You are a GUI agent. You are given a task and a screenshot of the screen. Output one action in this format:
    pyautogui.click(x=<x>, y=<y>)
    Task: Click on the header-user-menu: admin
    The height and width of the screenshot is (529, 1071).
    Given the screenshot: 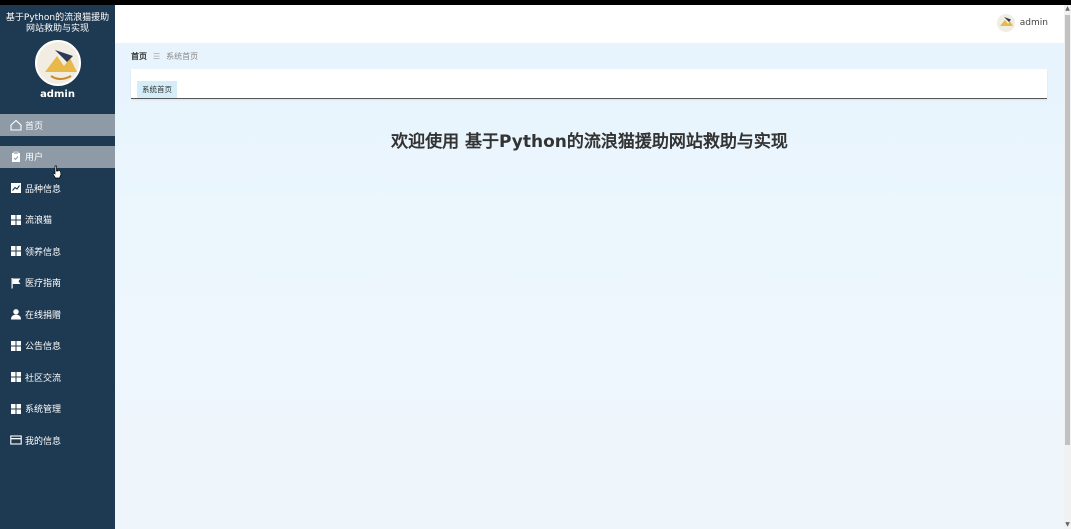 What is the action you would take?
    pyautogui.click(x=1022, y=23)
    